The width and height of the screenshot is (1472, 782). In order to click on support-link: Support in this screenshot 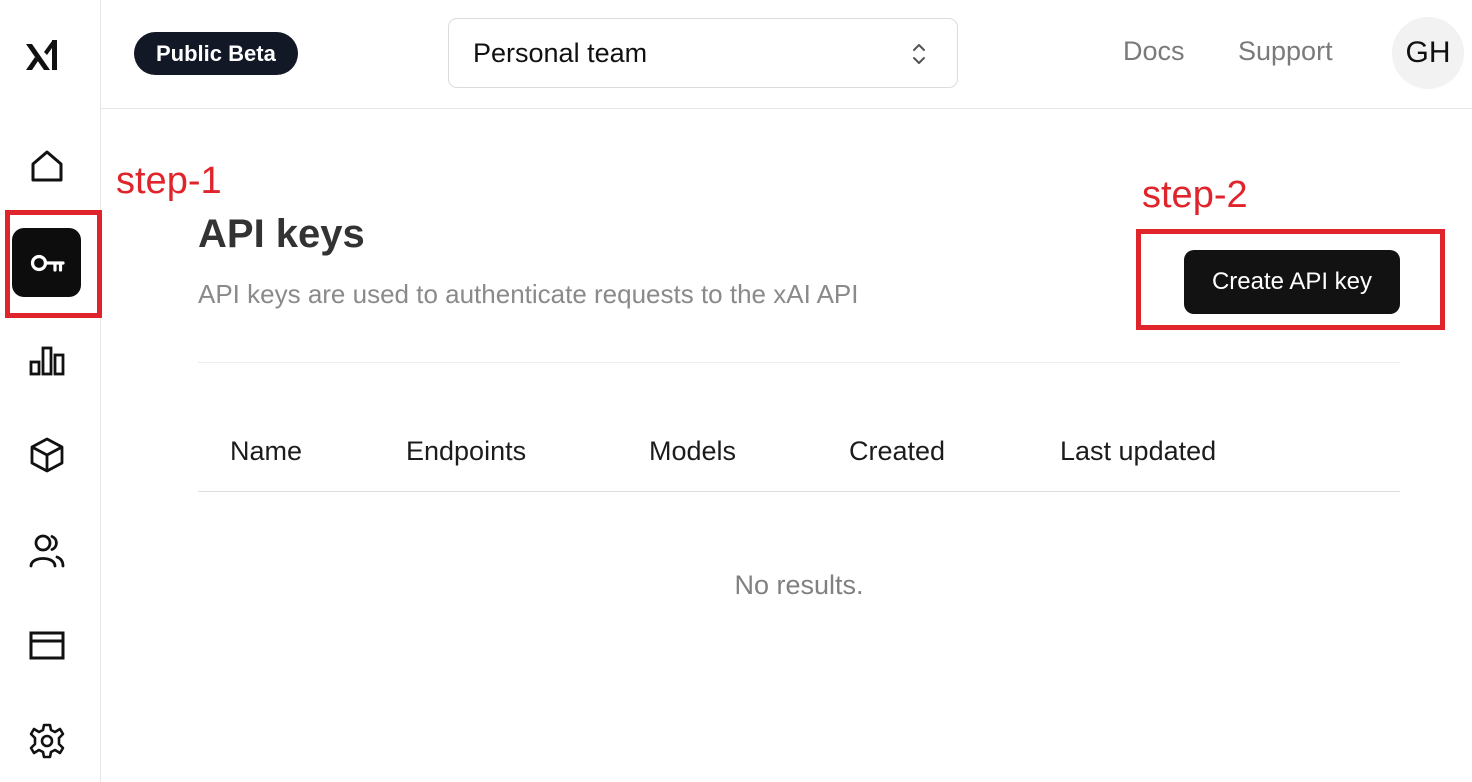, I will do `click(1285, 51)`.